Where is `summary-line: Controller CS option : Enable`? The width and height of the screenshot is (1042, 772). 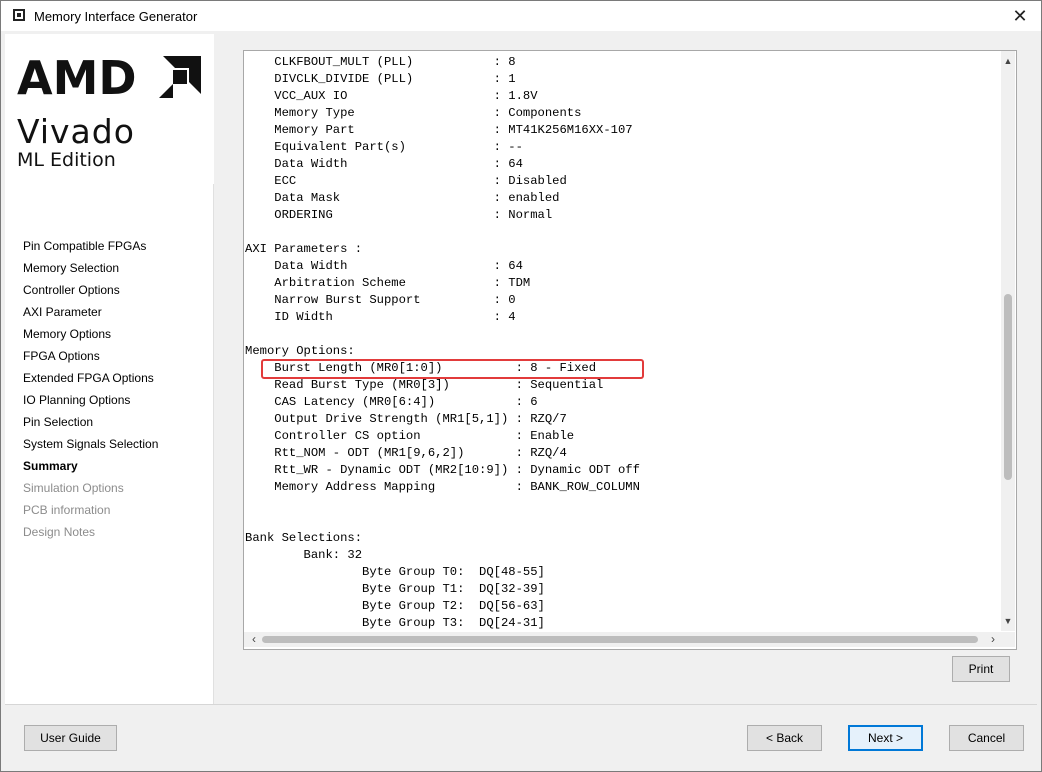
summary-line: Controller CS option : Enable is located at coordinates (410, 436).